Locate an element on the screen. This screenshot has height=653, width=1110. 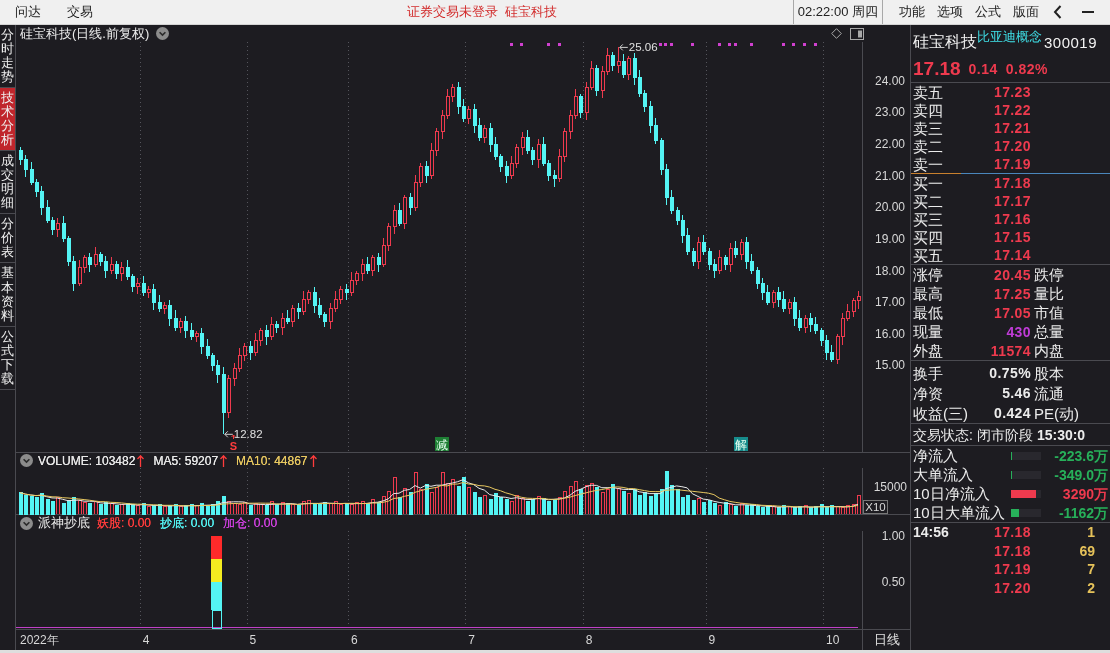
flow-label: 10日净流入 is located at coordinates (952, 493).